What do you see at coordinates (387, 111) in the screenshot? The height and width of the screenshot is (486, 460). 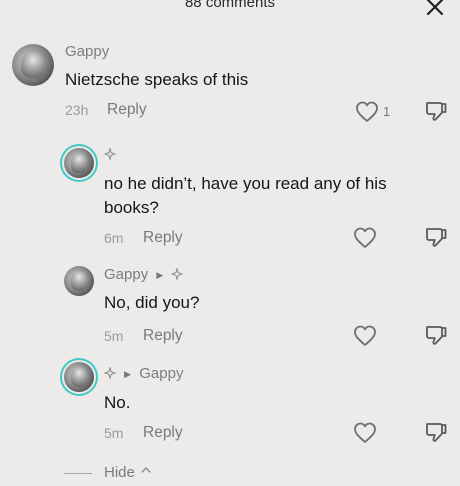 I see `like-count: 1` at bounding box center [387, 111].